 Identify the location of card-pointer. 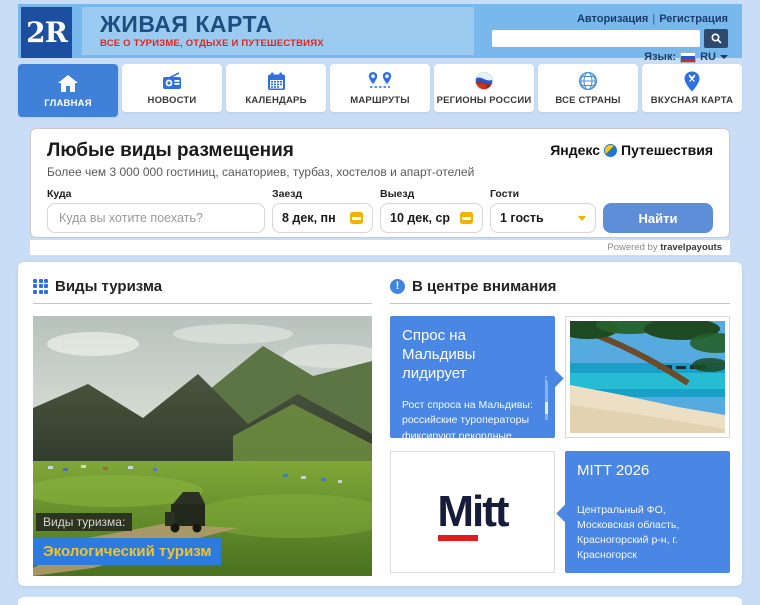
(554, 378).